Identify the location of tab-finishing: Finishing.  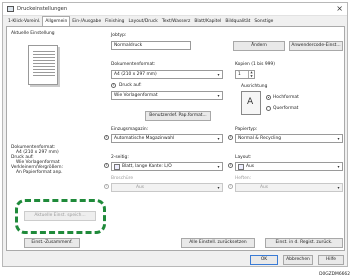
(114, 21).